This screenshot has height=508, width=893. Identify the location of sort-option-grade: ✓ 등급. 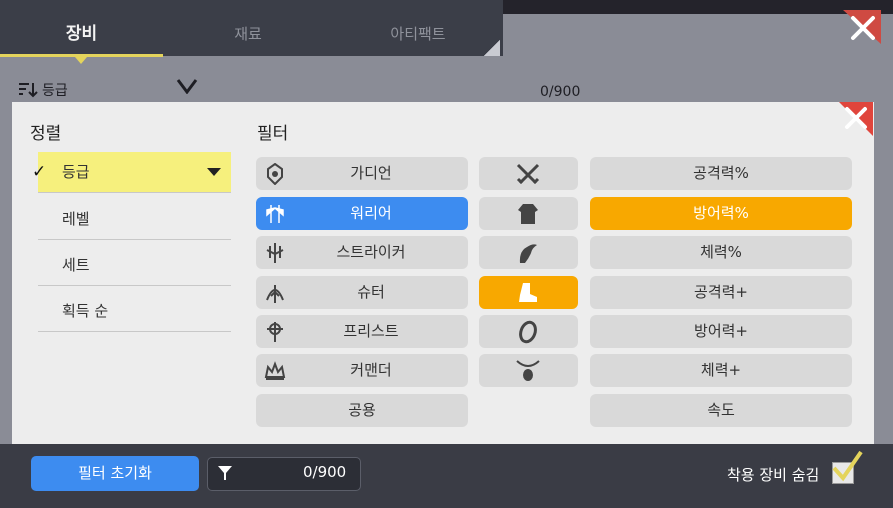
(131, 172).